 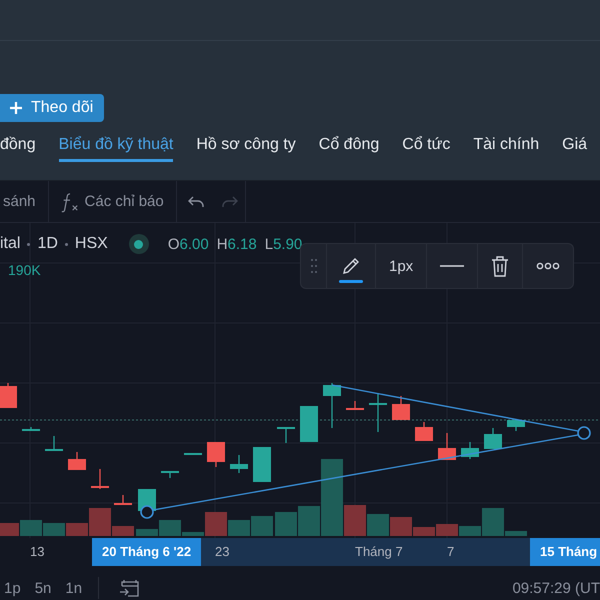 I want to click on time-axis-label: 7, so click(x=450, y=552).